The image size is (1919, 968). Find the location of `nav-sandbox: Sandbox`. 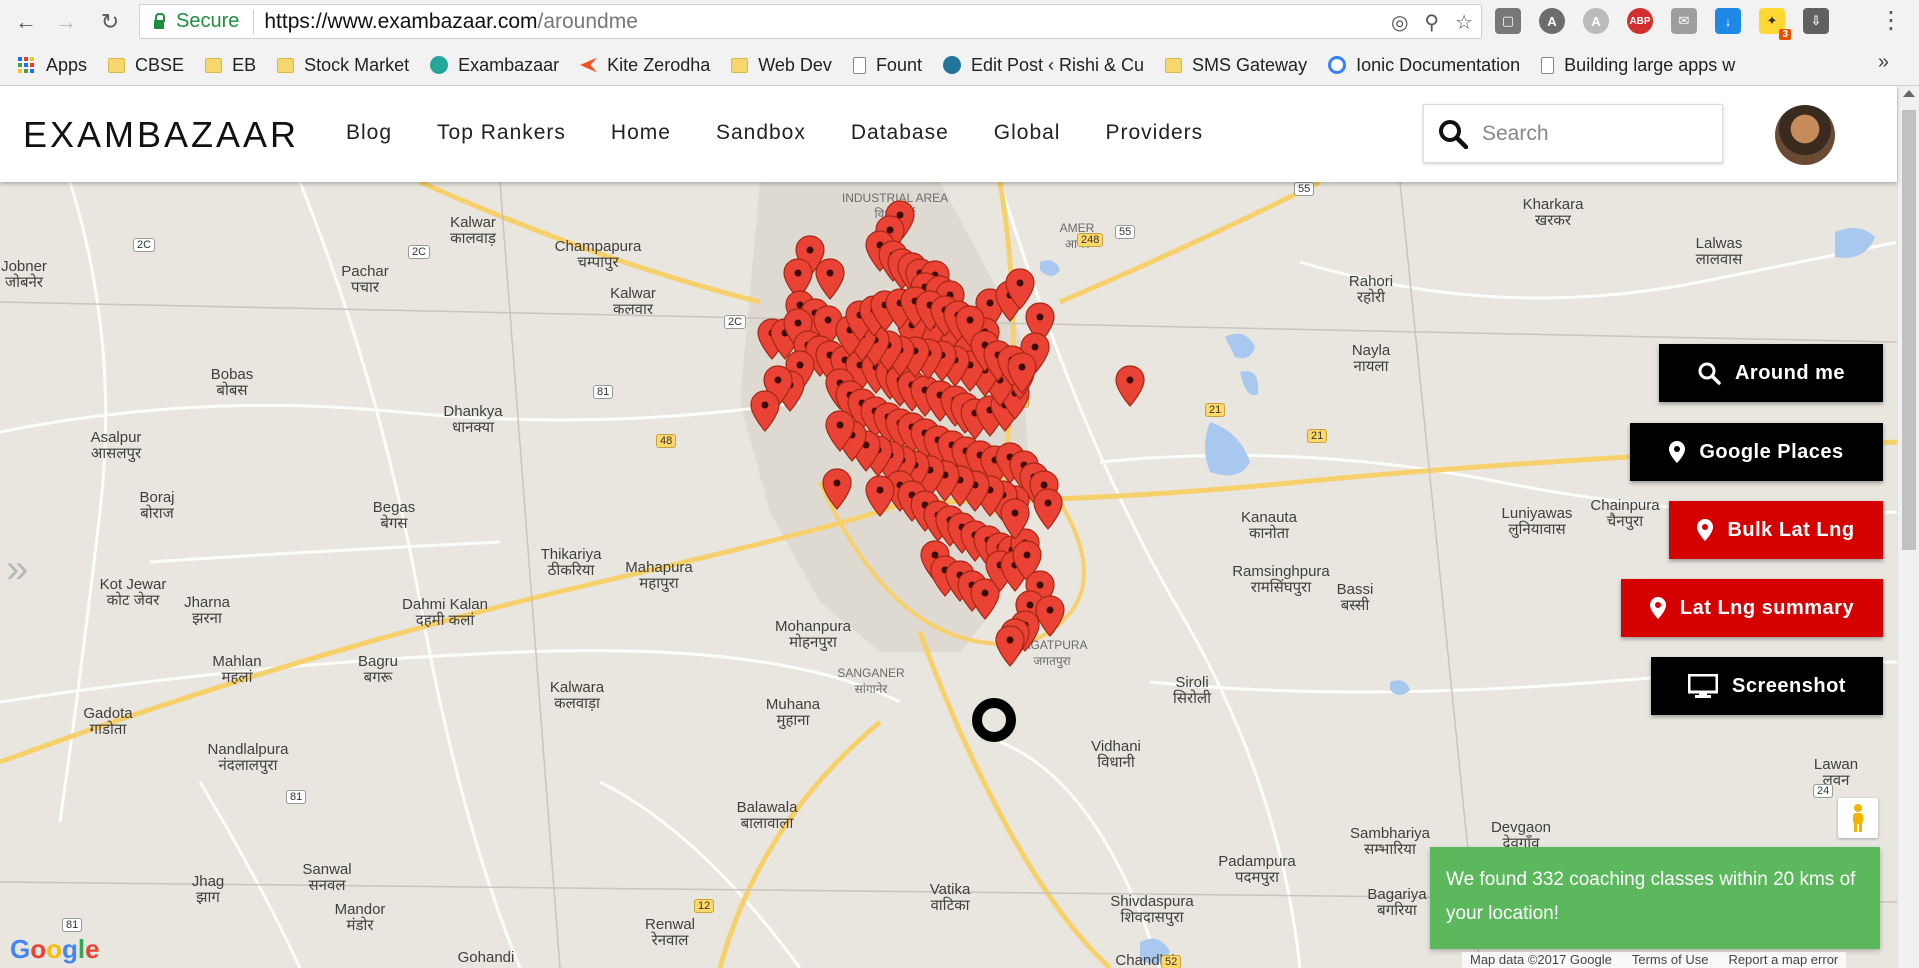

nav-sandbox: Sandbox is located at coordinates (761, 133).